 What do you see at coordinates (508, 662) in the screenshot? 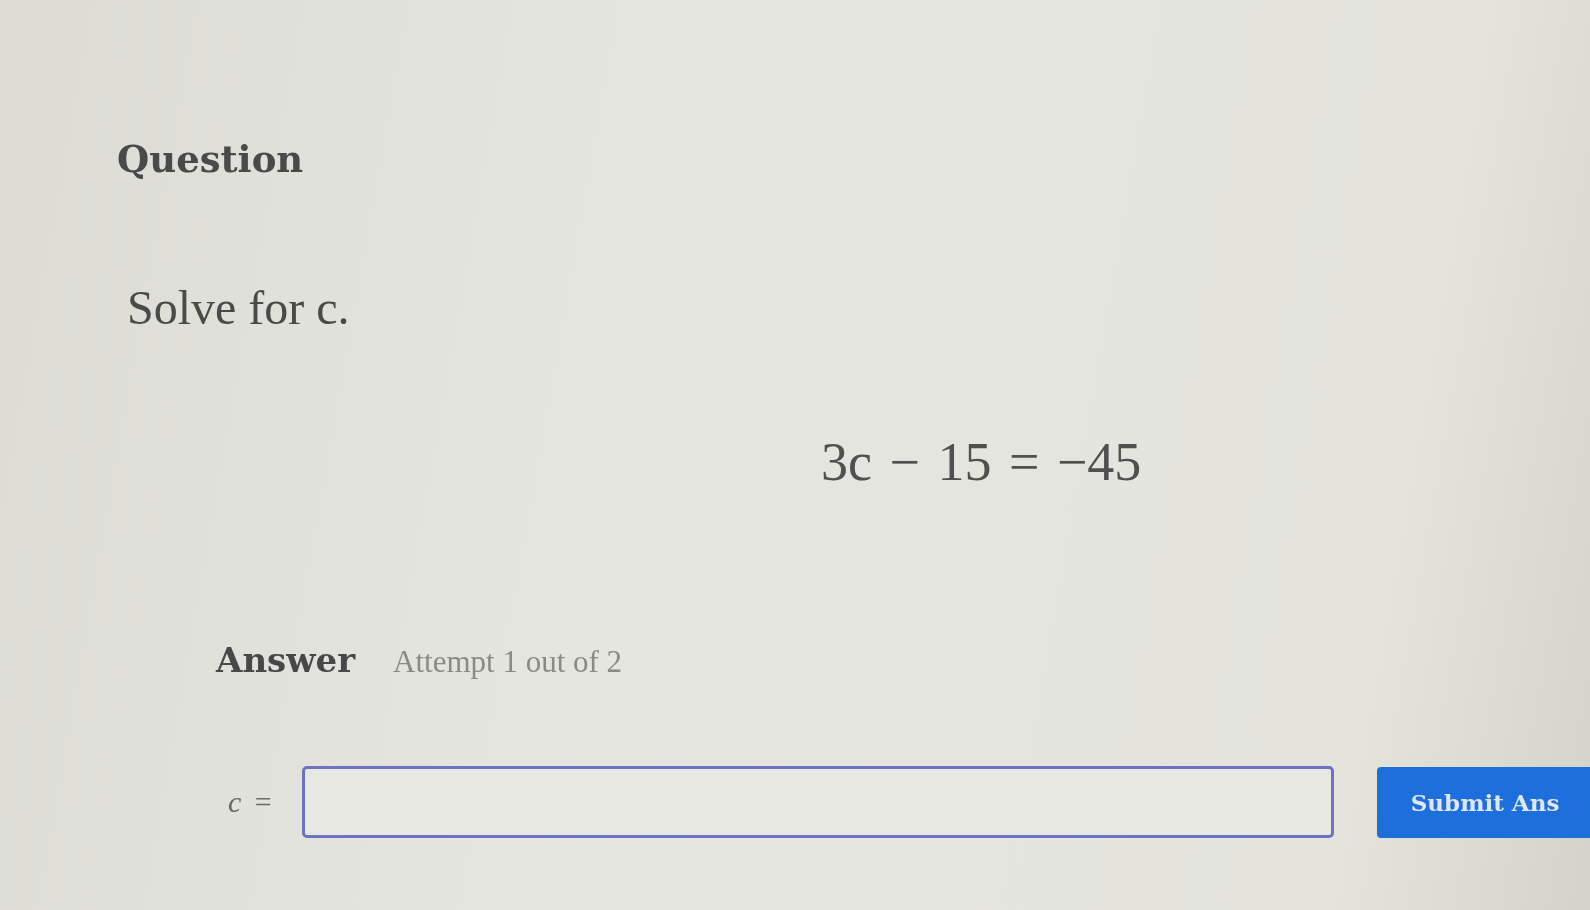
I see `attempt-counter: Attempt 1 out of 2` at bounding box center [508, 662].